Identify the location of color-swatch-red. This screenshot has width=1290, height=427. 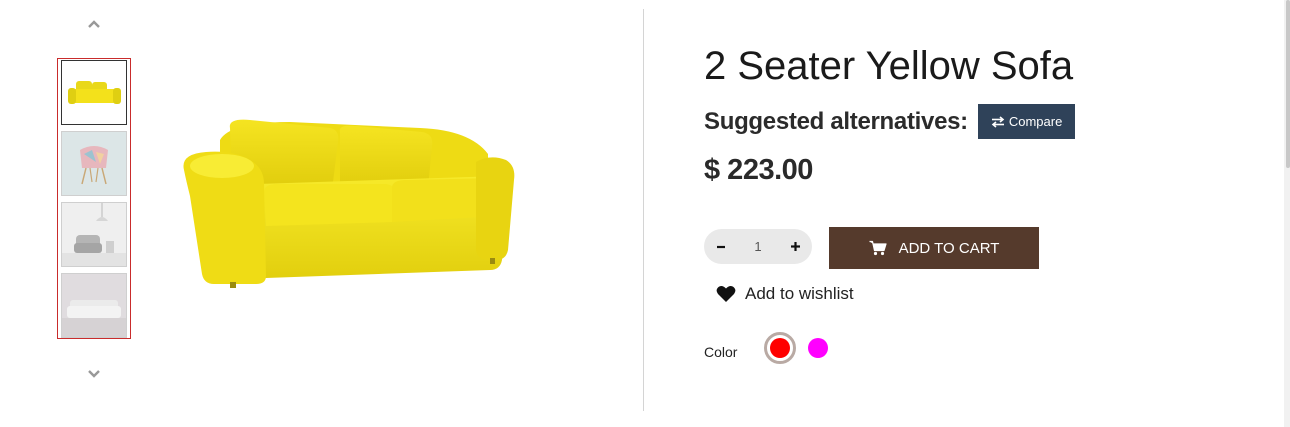
(780, 348).